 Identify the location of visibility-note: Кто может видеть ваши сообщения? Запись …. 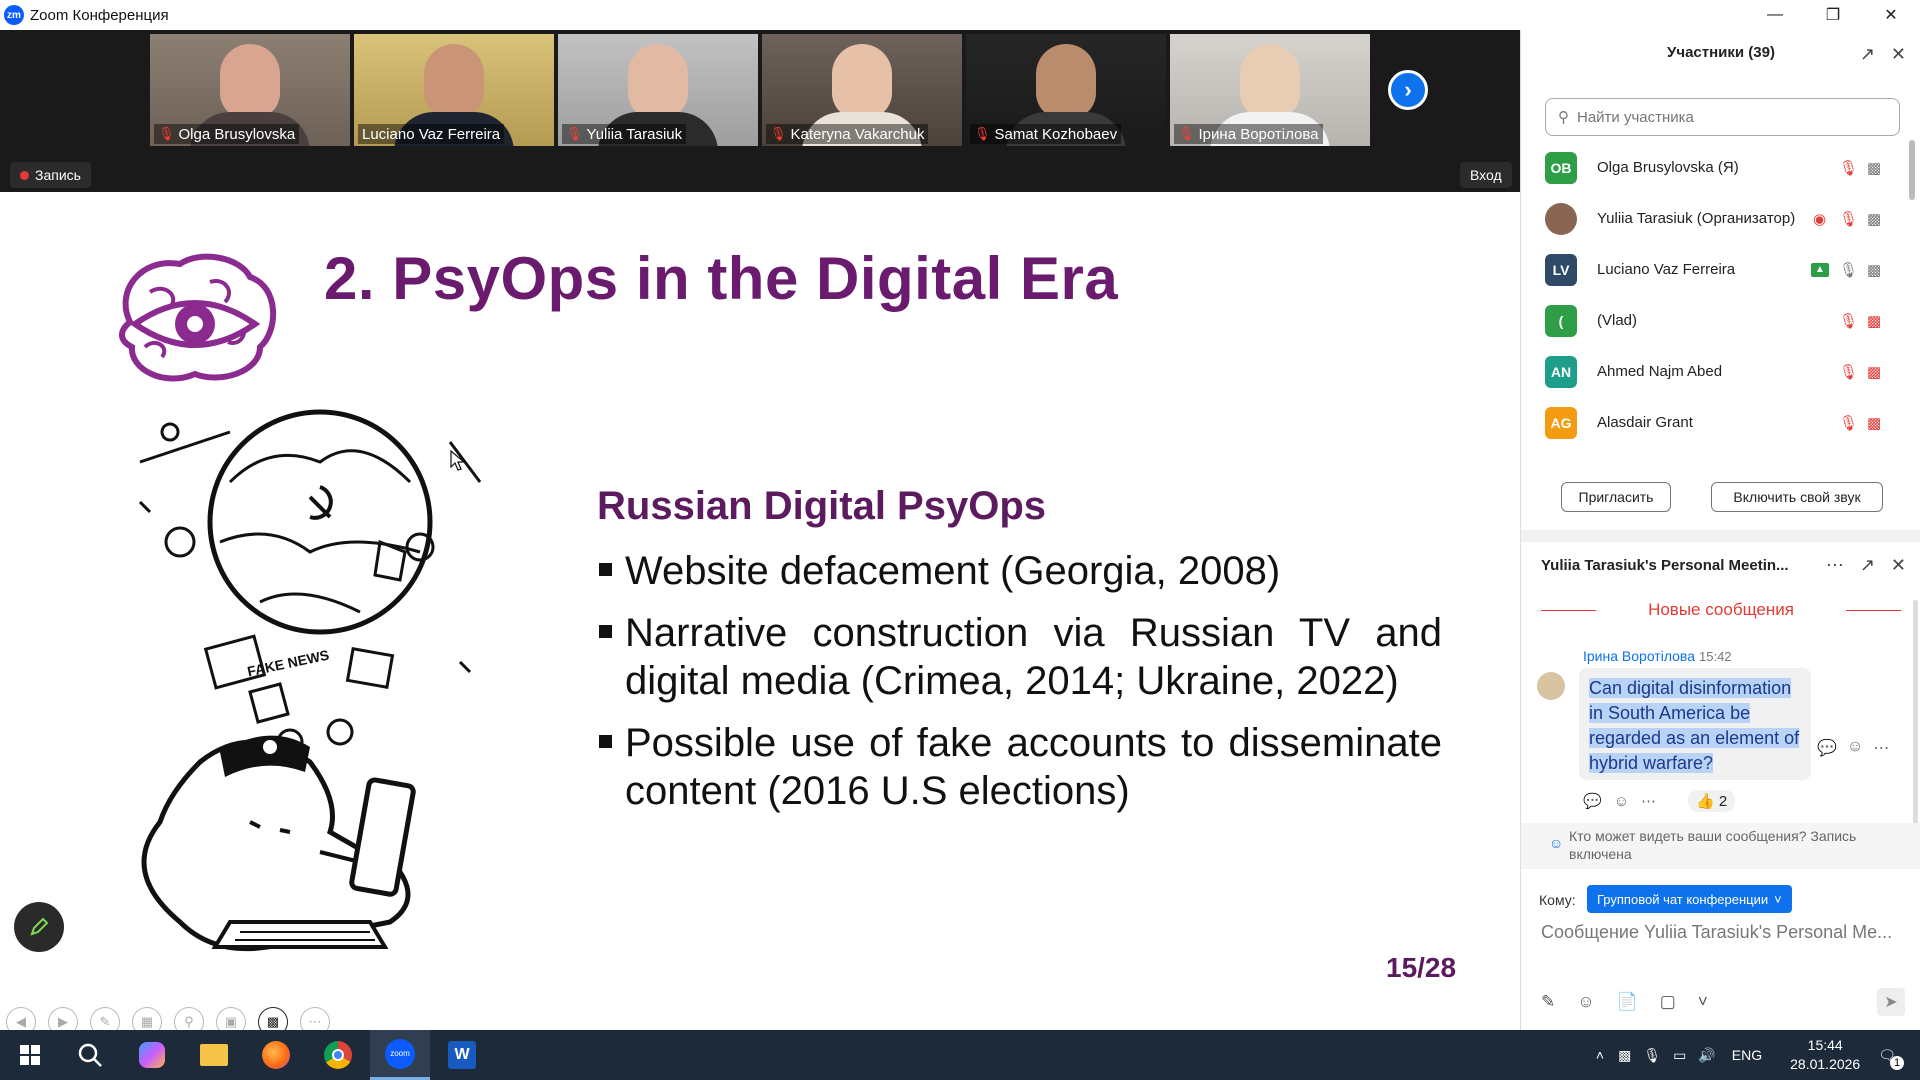
(1713, 845).